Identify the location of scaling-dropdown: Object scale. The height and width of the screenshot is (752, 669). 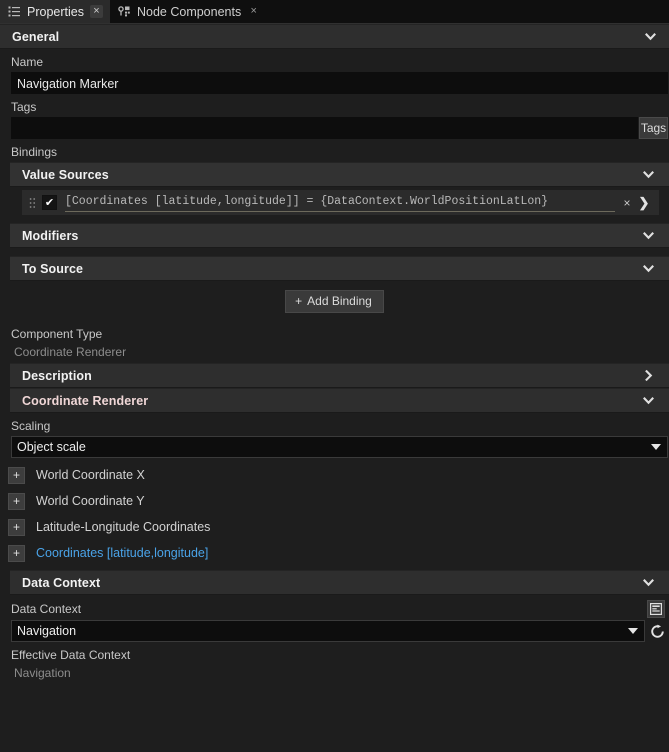
(339, 447).